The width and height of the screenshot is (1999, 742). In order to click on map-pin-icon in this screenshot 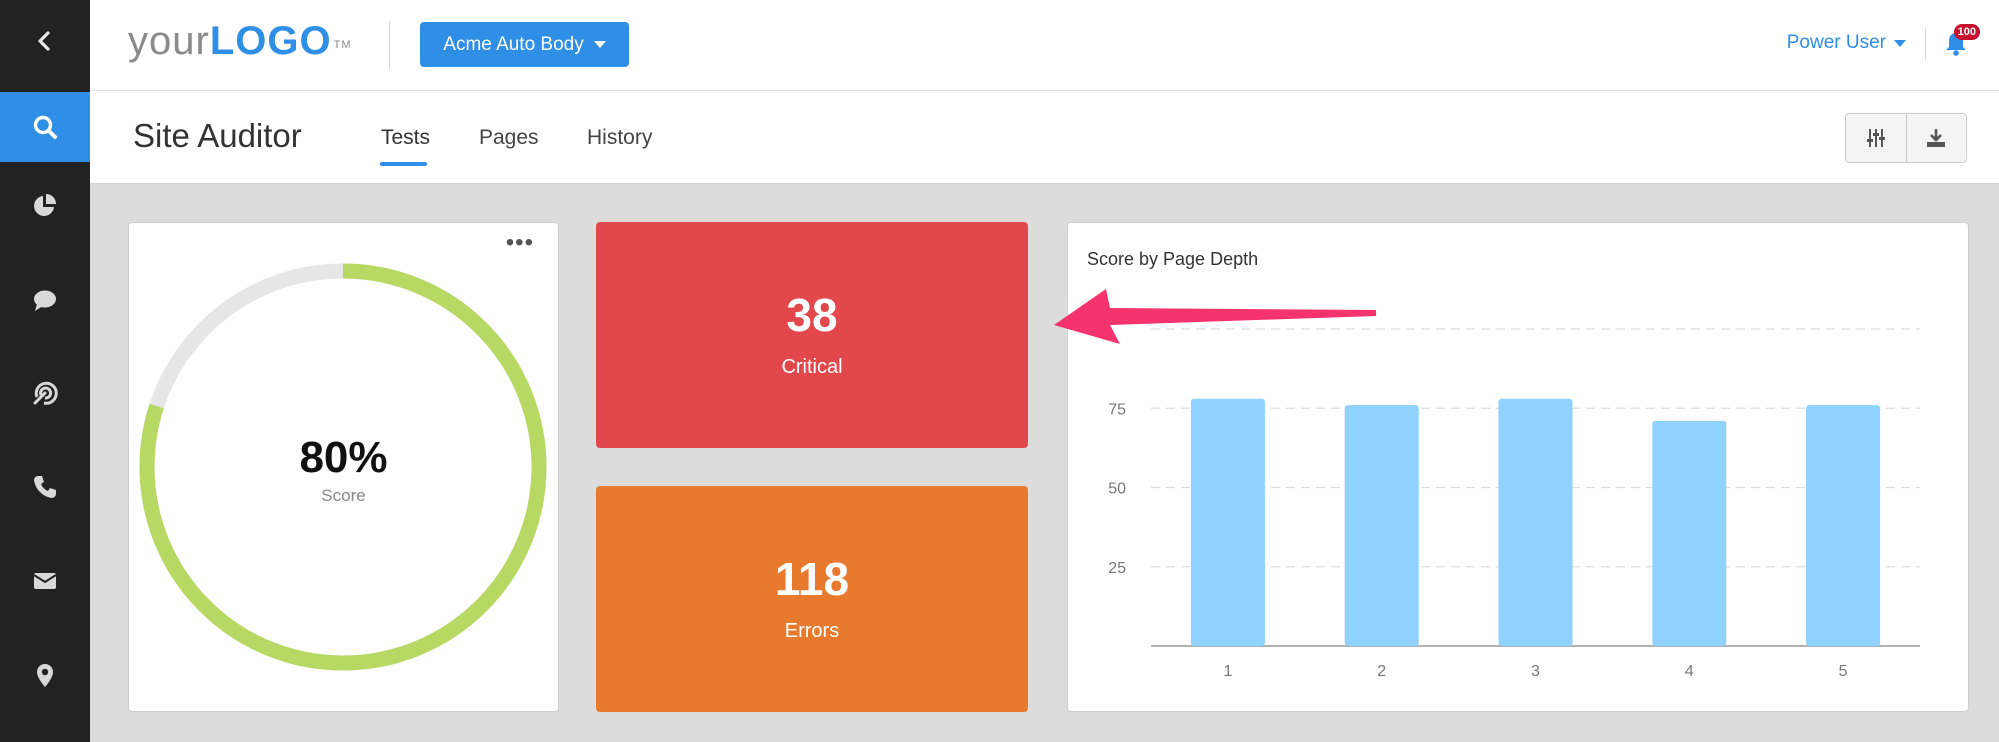, I will do `click(45, 675)`.